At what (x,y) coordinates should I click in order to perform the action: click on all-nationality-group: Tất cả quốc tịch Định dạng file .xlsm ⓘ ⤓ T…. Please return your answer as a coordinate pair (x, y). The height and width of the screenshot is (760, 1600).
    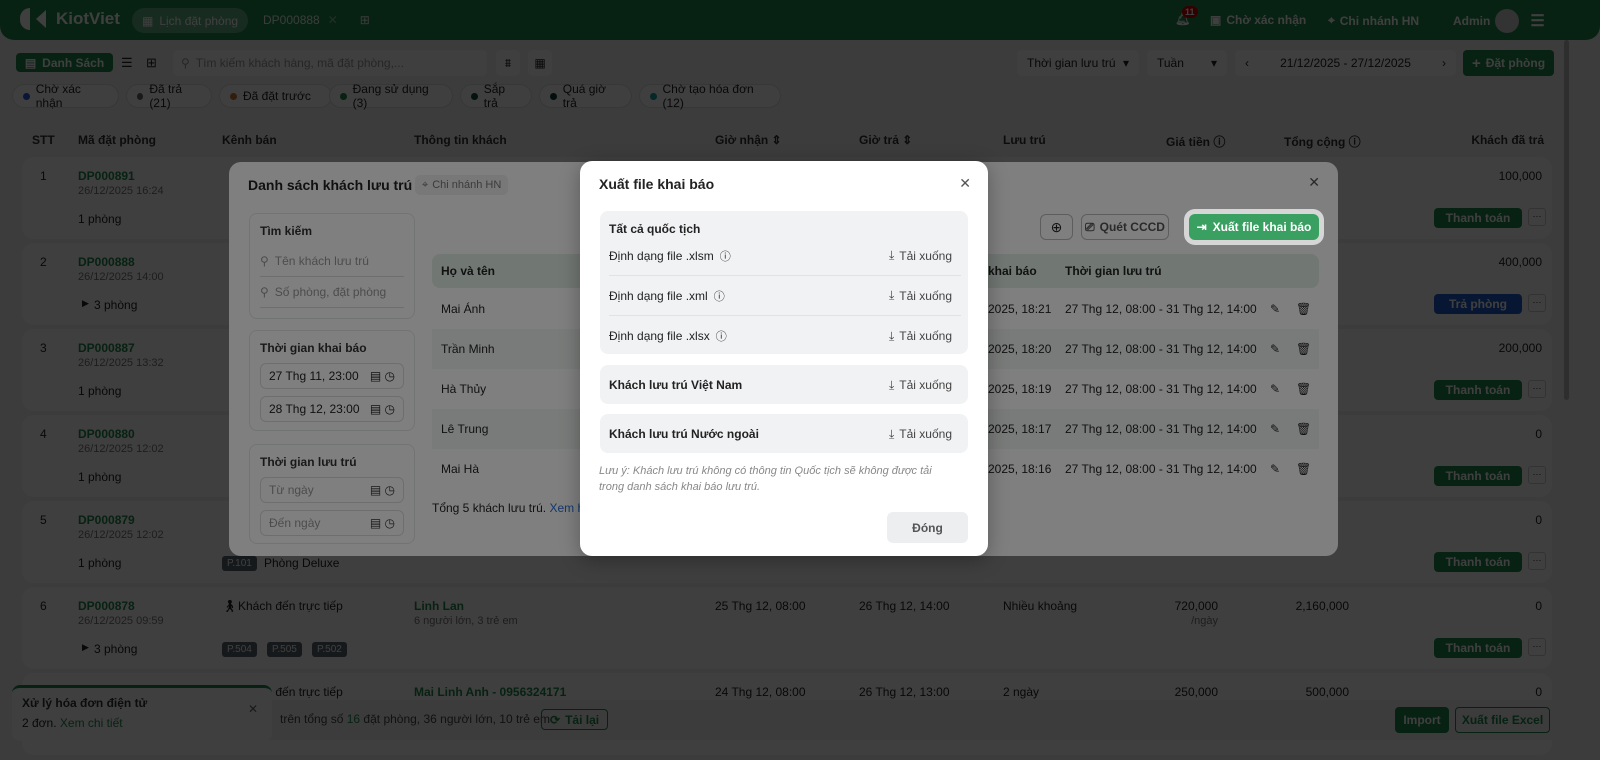
    Looking at the image, I should click on (784, 282).